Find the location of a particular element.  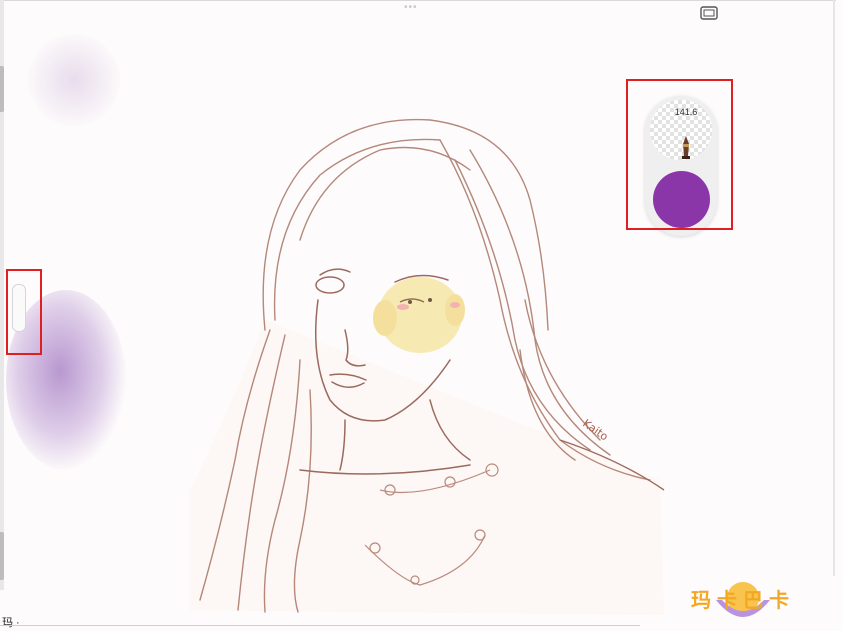

footer-partial-text: 玛 · is located at coordinates (11, 623).